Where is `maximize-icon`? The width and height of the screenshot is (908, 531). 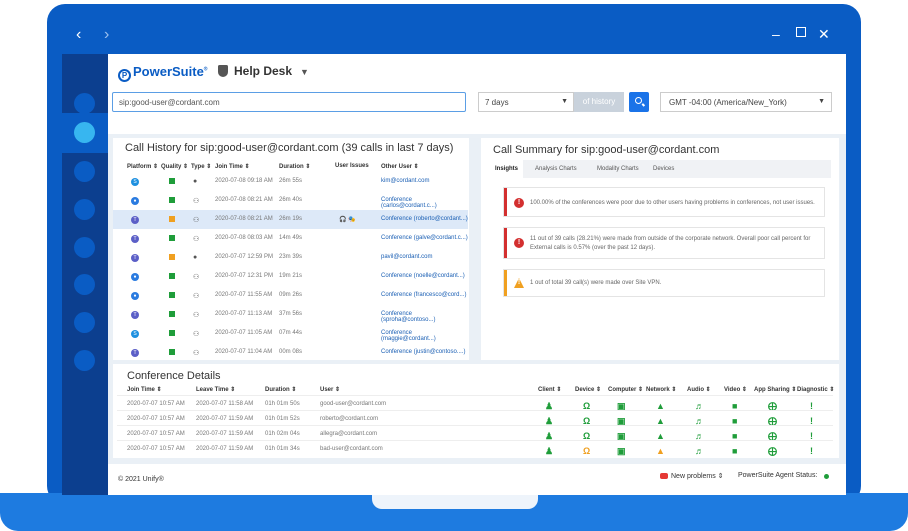
maximize-icon is located at coordinates (801, 32).